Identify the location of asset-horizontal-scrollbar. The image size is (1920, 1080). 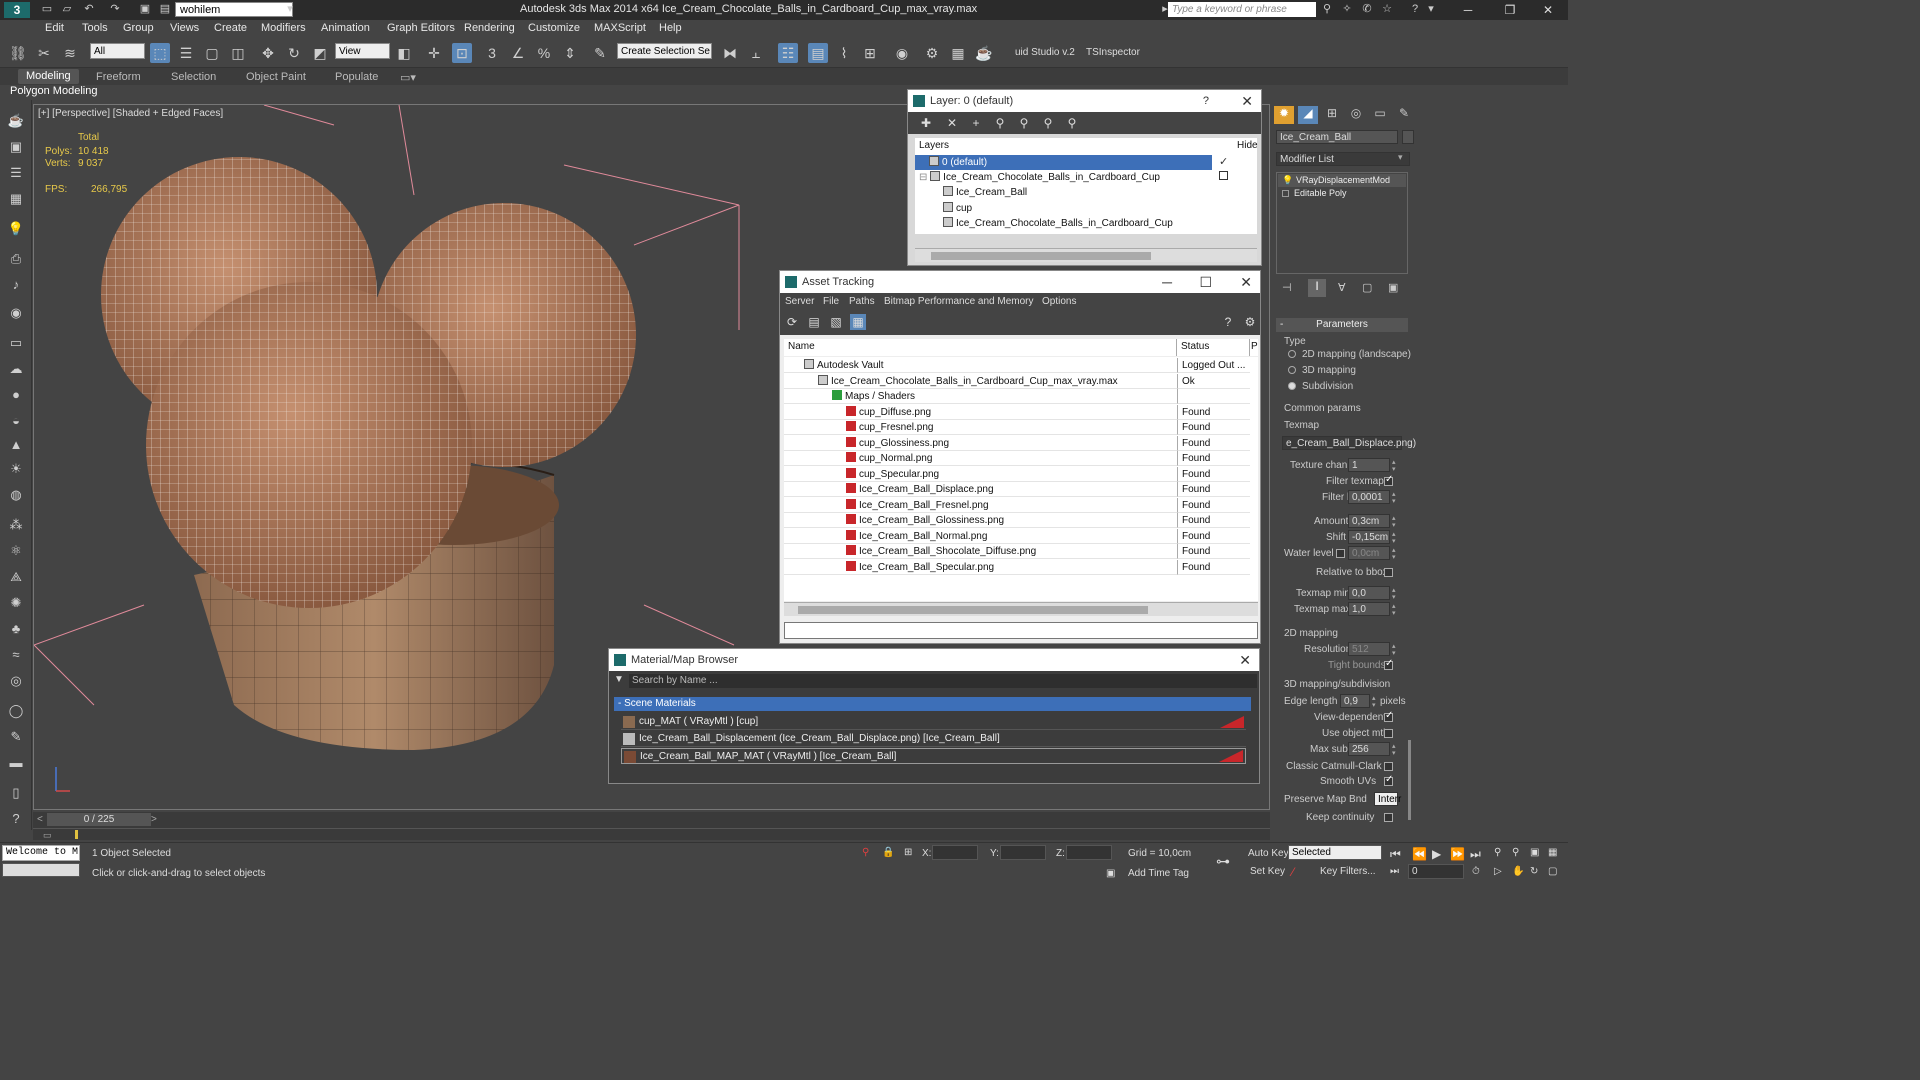
(1021, 609).